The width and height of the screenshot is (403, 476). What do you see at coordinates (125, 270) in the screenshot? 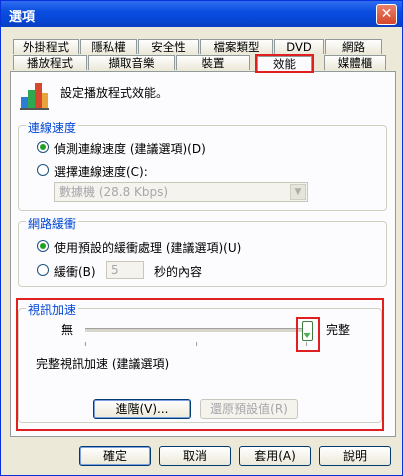
I see `buffer-seconds-input: 5` at bounding box center [125, 270].